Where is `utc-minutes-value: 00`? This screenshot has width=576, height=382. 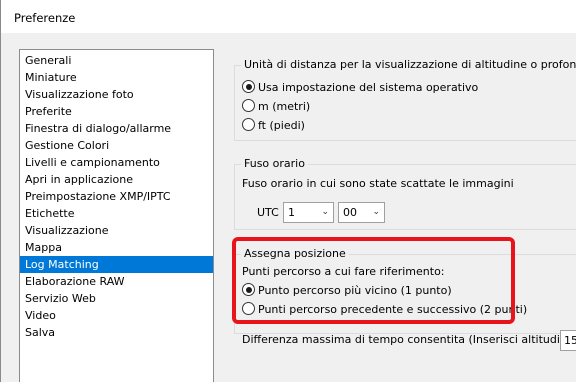 utc-minutes-value: 00 is located at coordinates (350, 212).